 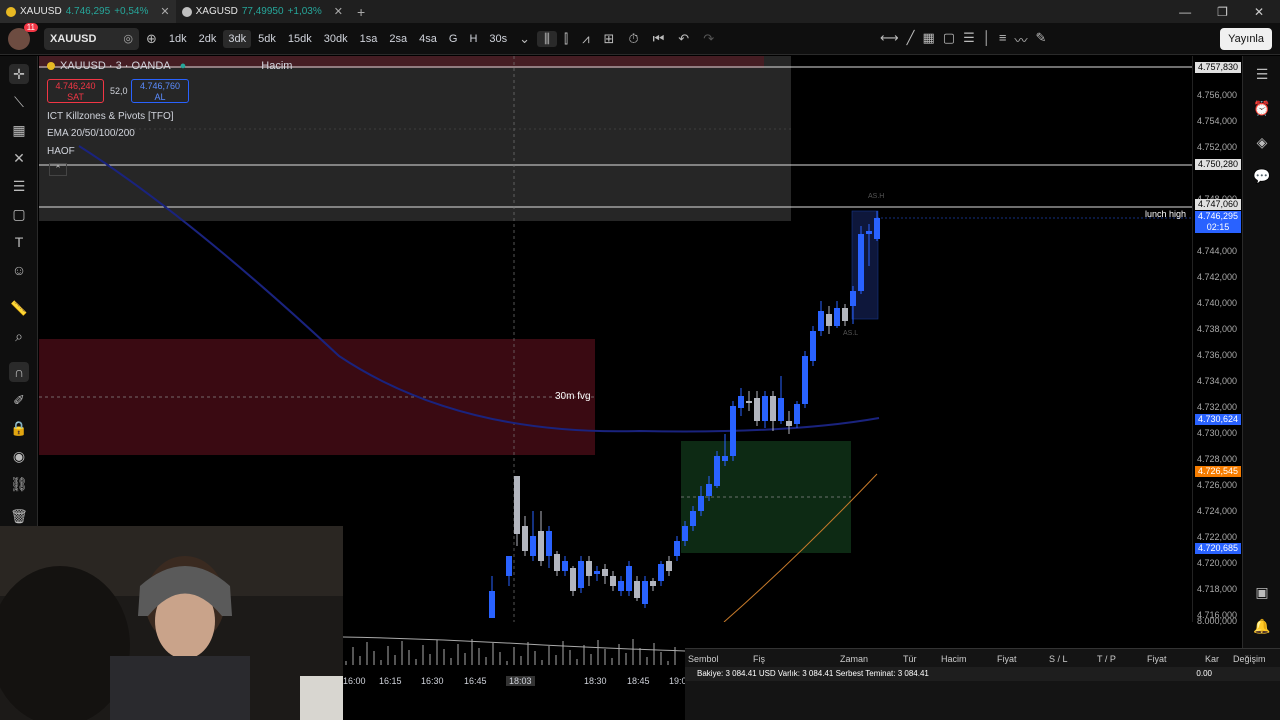 What do you see at coordinates (609, 39) in the screenshot?
I see `templates-icon: ⊞` at bounding box center [609, 39].